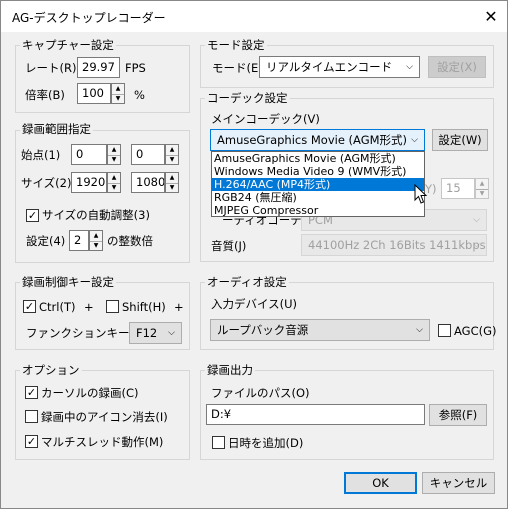 This screenshot has width=508, height=509. I want to click on size-height-spinner: ▲ ▼, so click(172, 182).